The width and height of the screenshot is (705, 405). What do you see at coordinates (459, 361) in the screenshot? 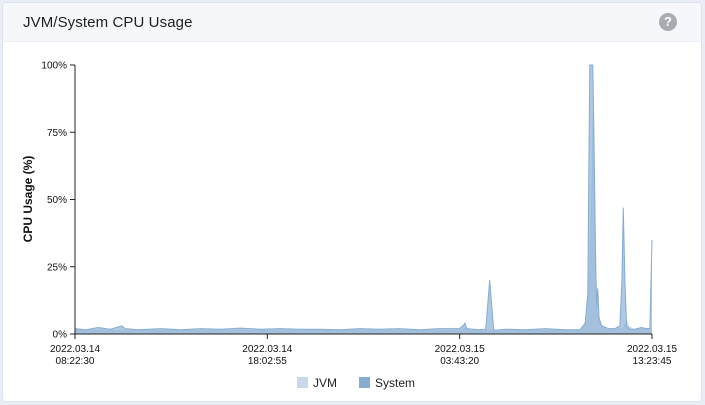
I see `x-tick-time: 03:43:20` at bounding box center [459, 361].